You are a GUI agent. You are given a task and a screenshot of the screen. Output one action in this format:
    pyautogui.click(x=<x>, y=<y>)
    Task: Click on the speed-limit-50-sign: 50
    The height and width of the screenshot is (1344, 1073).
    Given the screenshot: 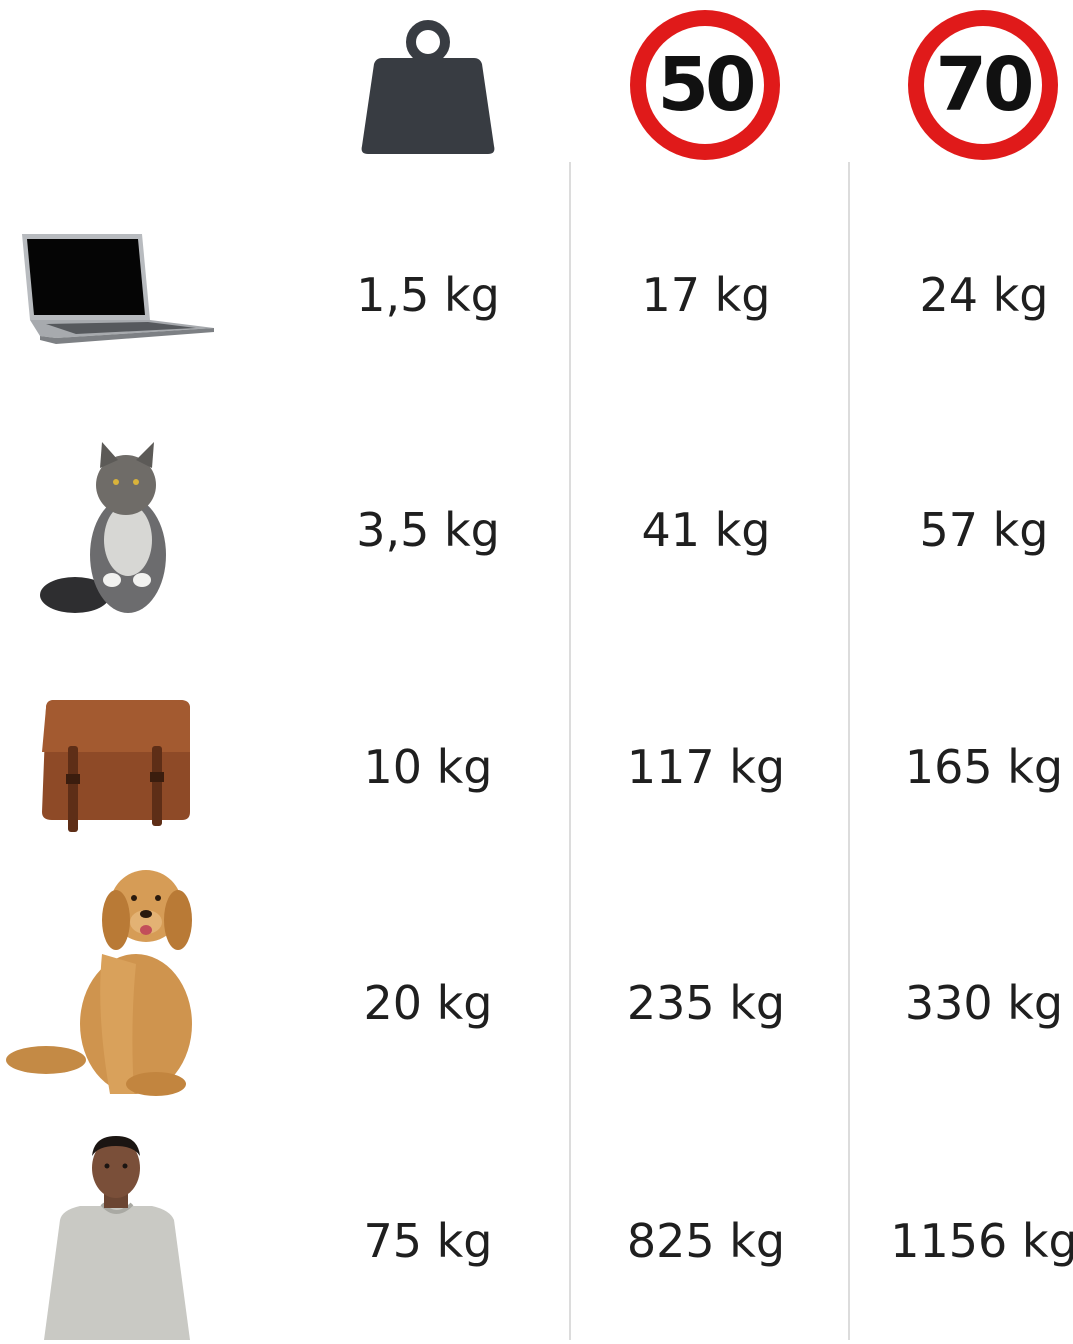 What is the action you would take?
    pyautogui.click(x=705, y=85)
    